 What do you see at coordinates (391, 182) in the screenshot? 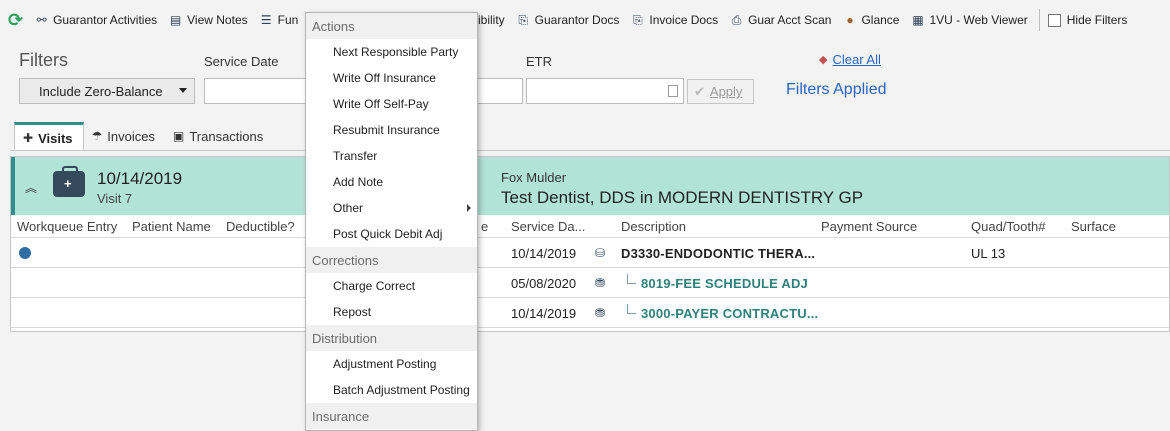
I see `menu-item-add-note: Add Note` at bounding box center [391, 182].